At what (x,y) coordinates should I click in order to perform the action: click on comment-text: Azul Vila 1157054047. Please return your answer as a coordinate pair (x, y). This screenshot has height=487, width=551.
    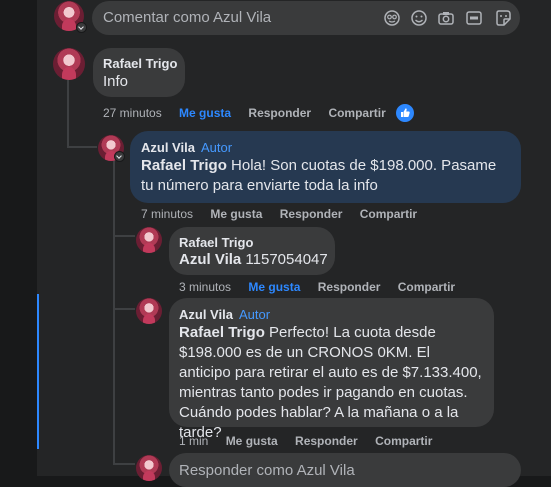
    Looking at the image, I should click on (253, 260).